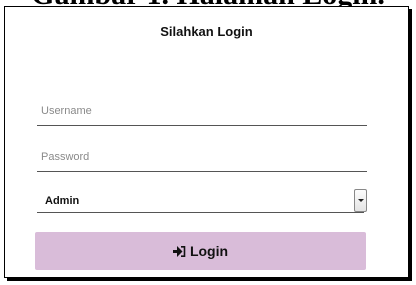 Image resolution: width=416 pixels, height=285 pixels. I want to click on login-title: Silahkan Login, so click(206, 31).